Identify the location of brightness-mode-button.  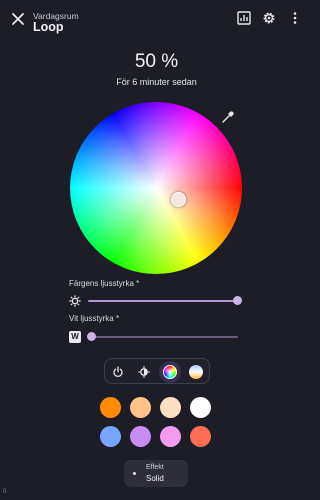
(144, 372).